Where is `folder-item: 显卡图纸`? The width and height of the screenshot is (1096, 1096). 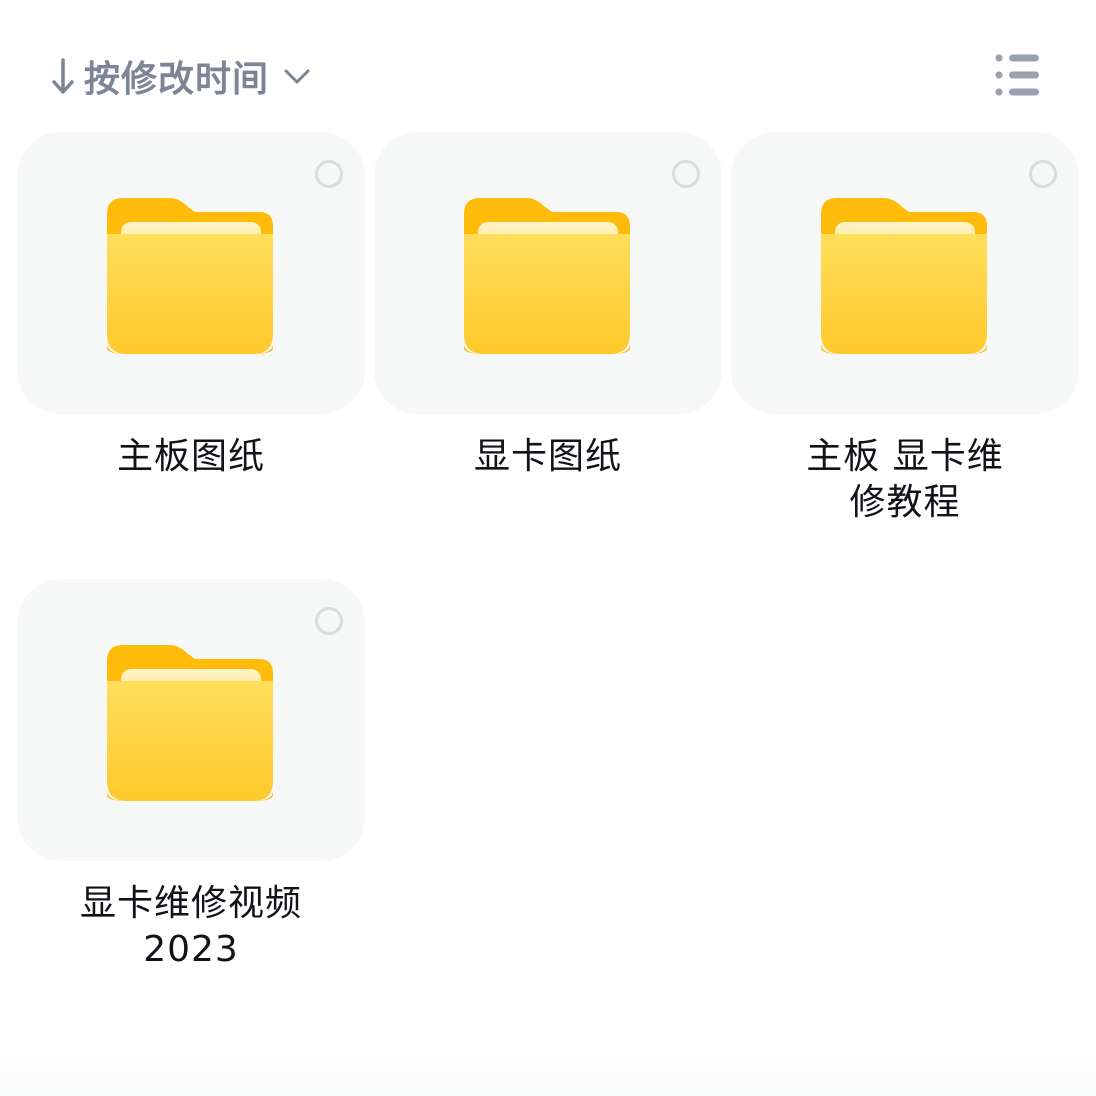
folder-item: 显卡图纸 is located at coordinates (548, 306).